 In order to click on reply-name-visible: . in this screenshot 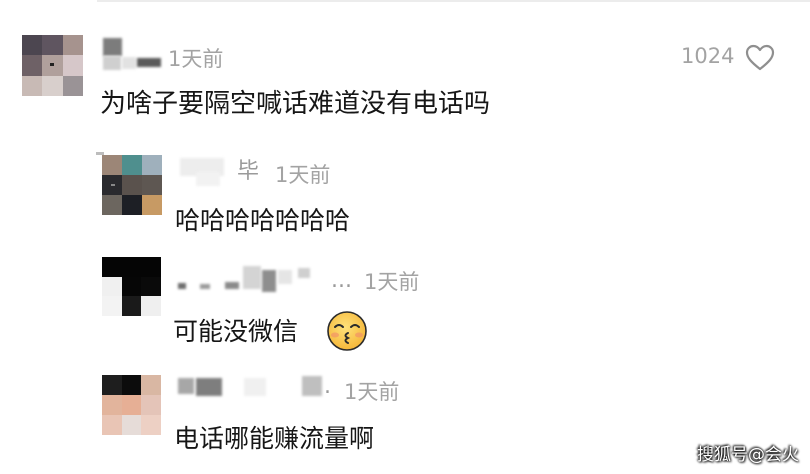, I will do `click(327, 386)`.